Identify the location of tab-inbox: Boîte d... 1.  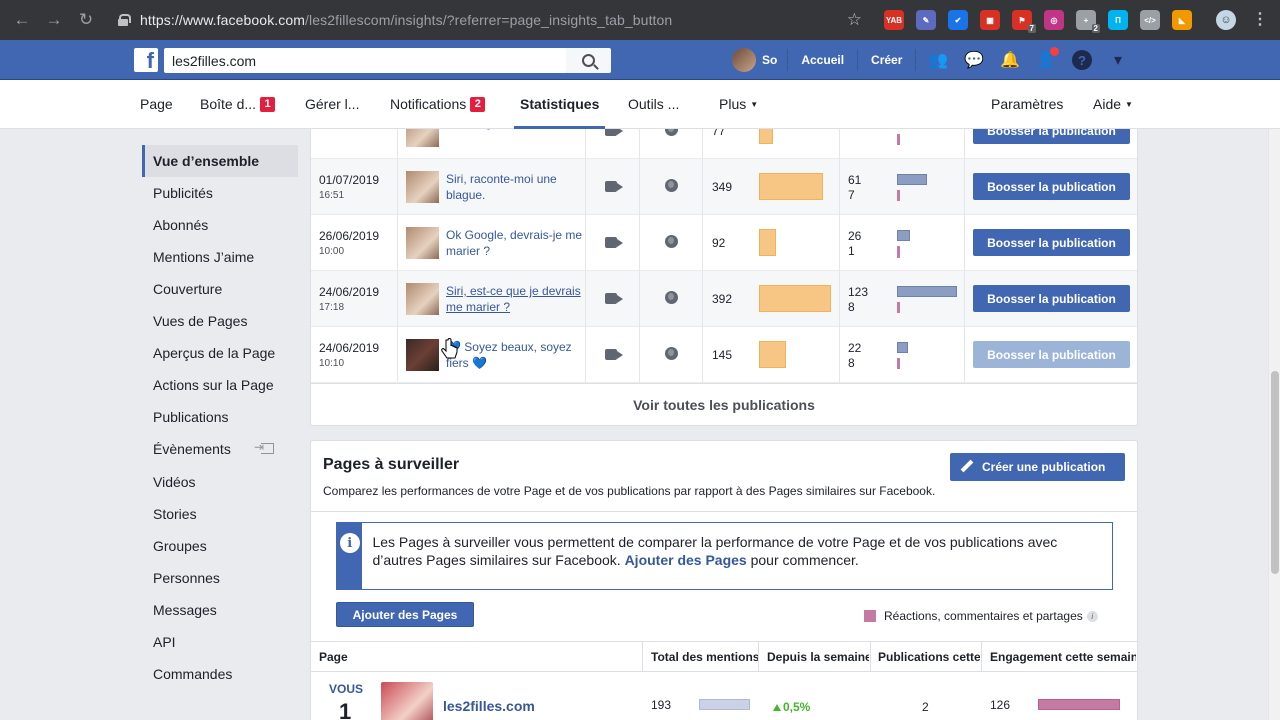
(238, 104).